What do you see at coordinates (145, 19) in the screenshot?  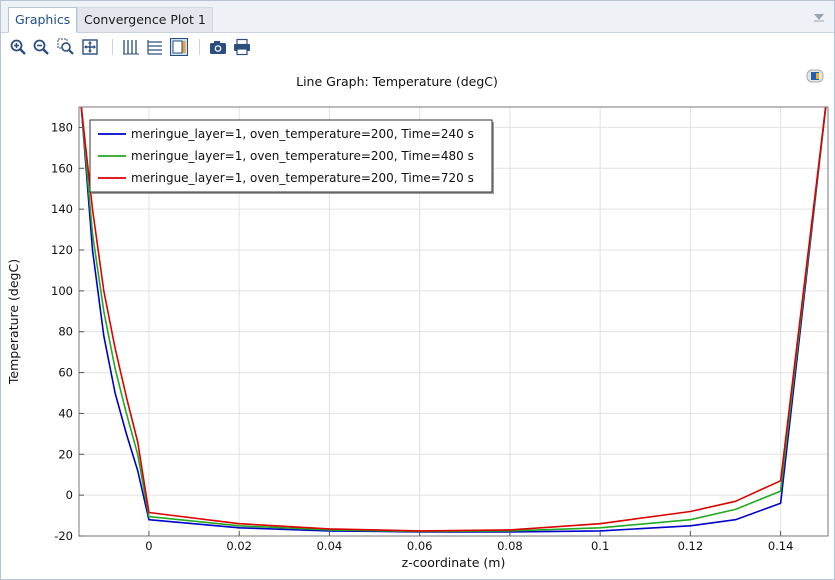 I see `tab-convergence-plot: Convergence Plot 1` at bounding box center [145, 19].